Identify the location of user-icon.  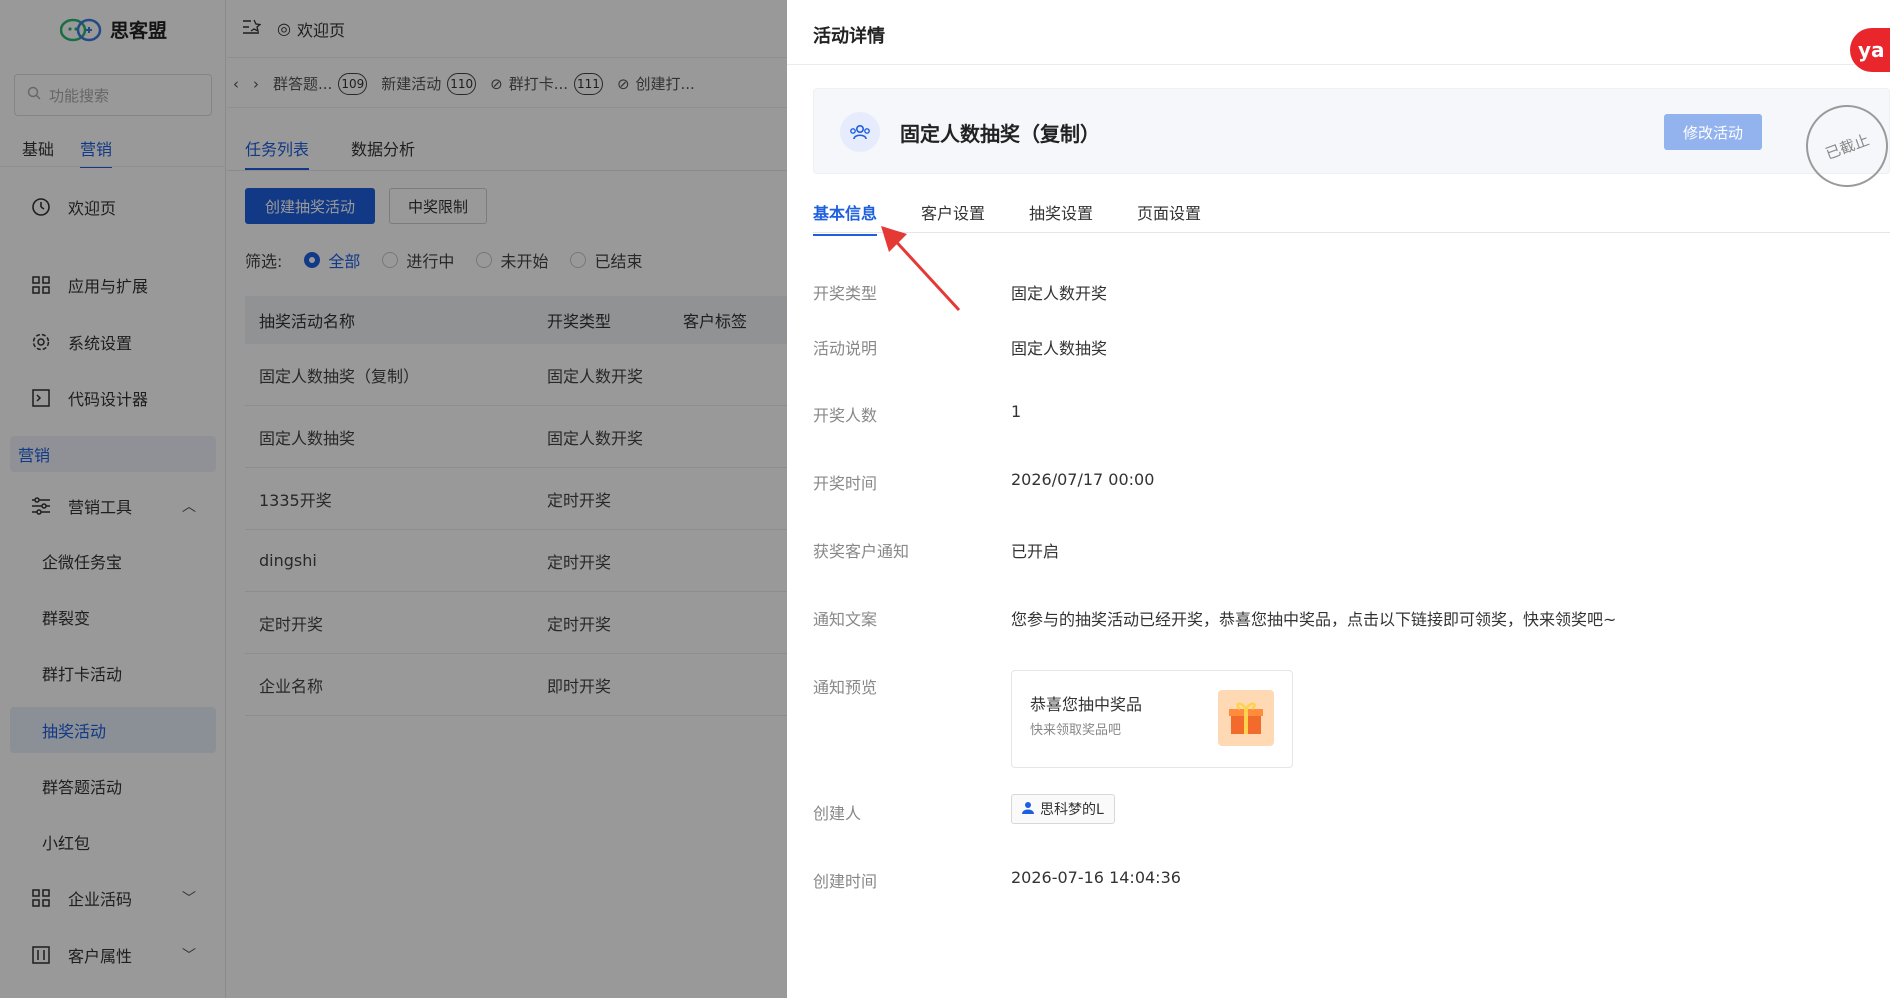
(1028, 809).